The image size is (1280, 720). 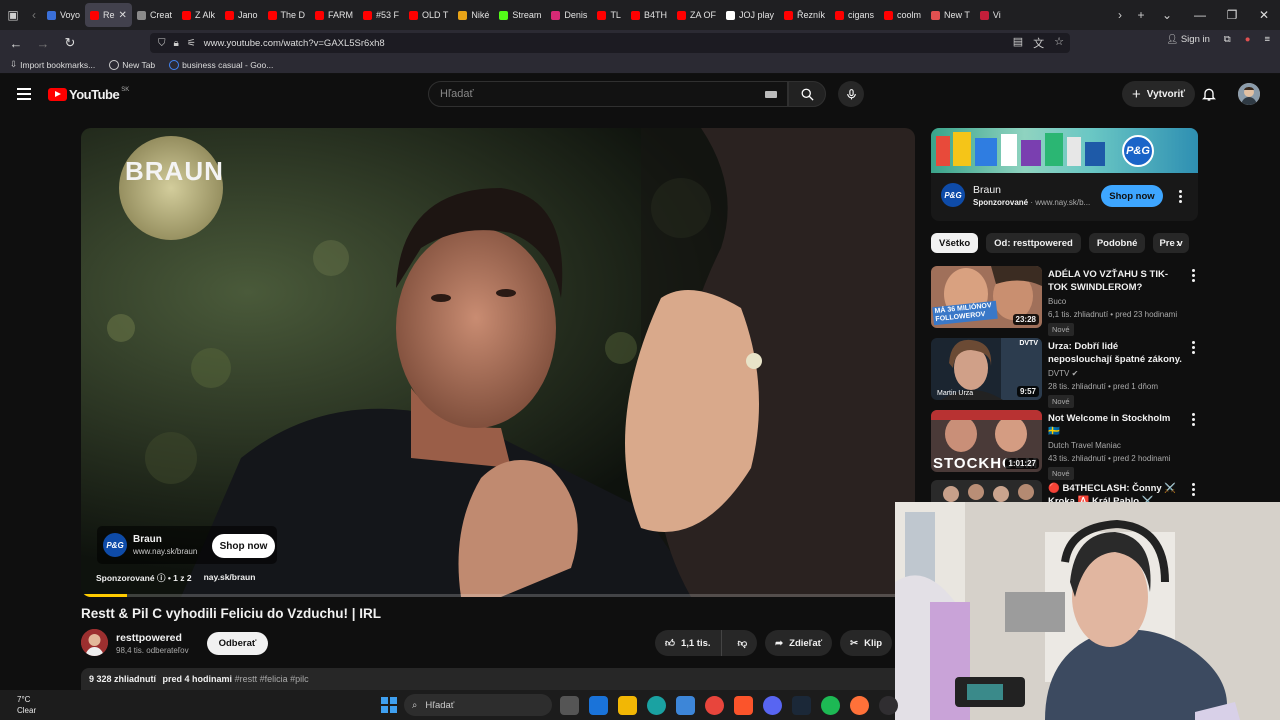 What do you see at coordinates (656, 705) in the screenshot?
I see `edge-icon` at bounding box center [656, 705].